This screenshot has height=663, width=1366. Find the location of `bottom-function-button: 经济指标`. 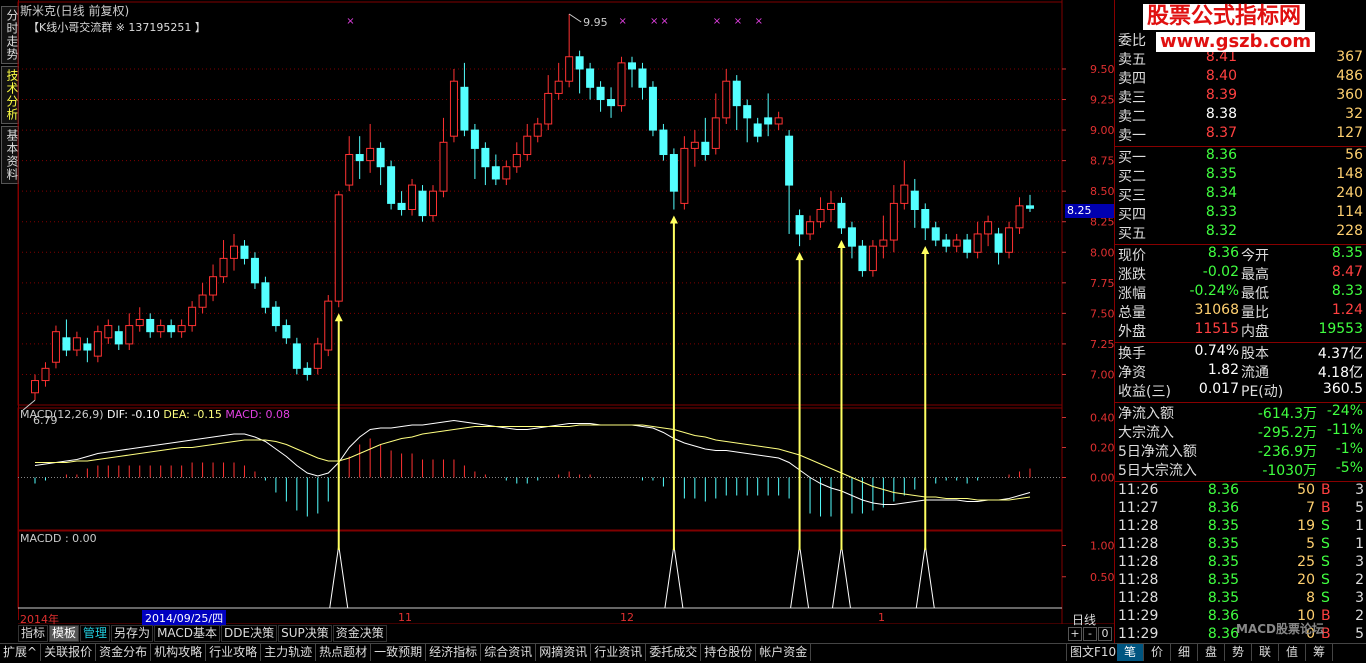

bottom-function-button: 经济指标 is located at coordinates (454, 652).